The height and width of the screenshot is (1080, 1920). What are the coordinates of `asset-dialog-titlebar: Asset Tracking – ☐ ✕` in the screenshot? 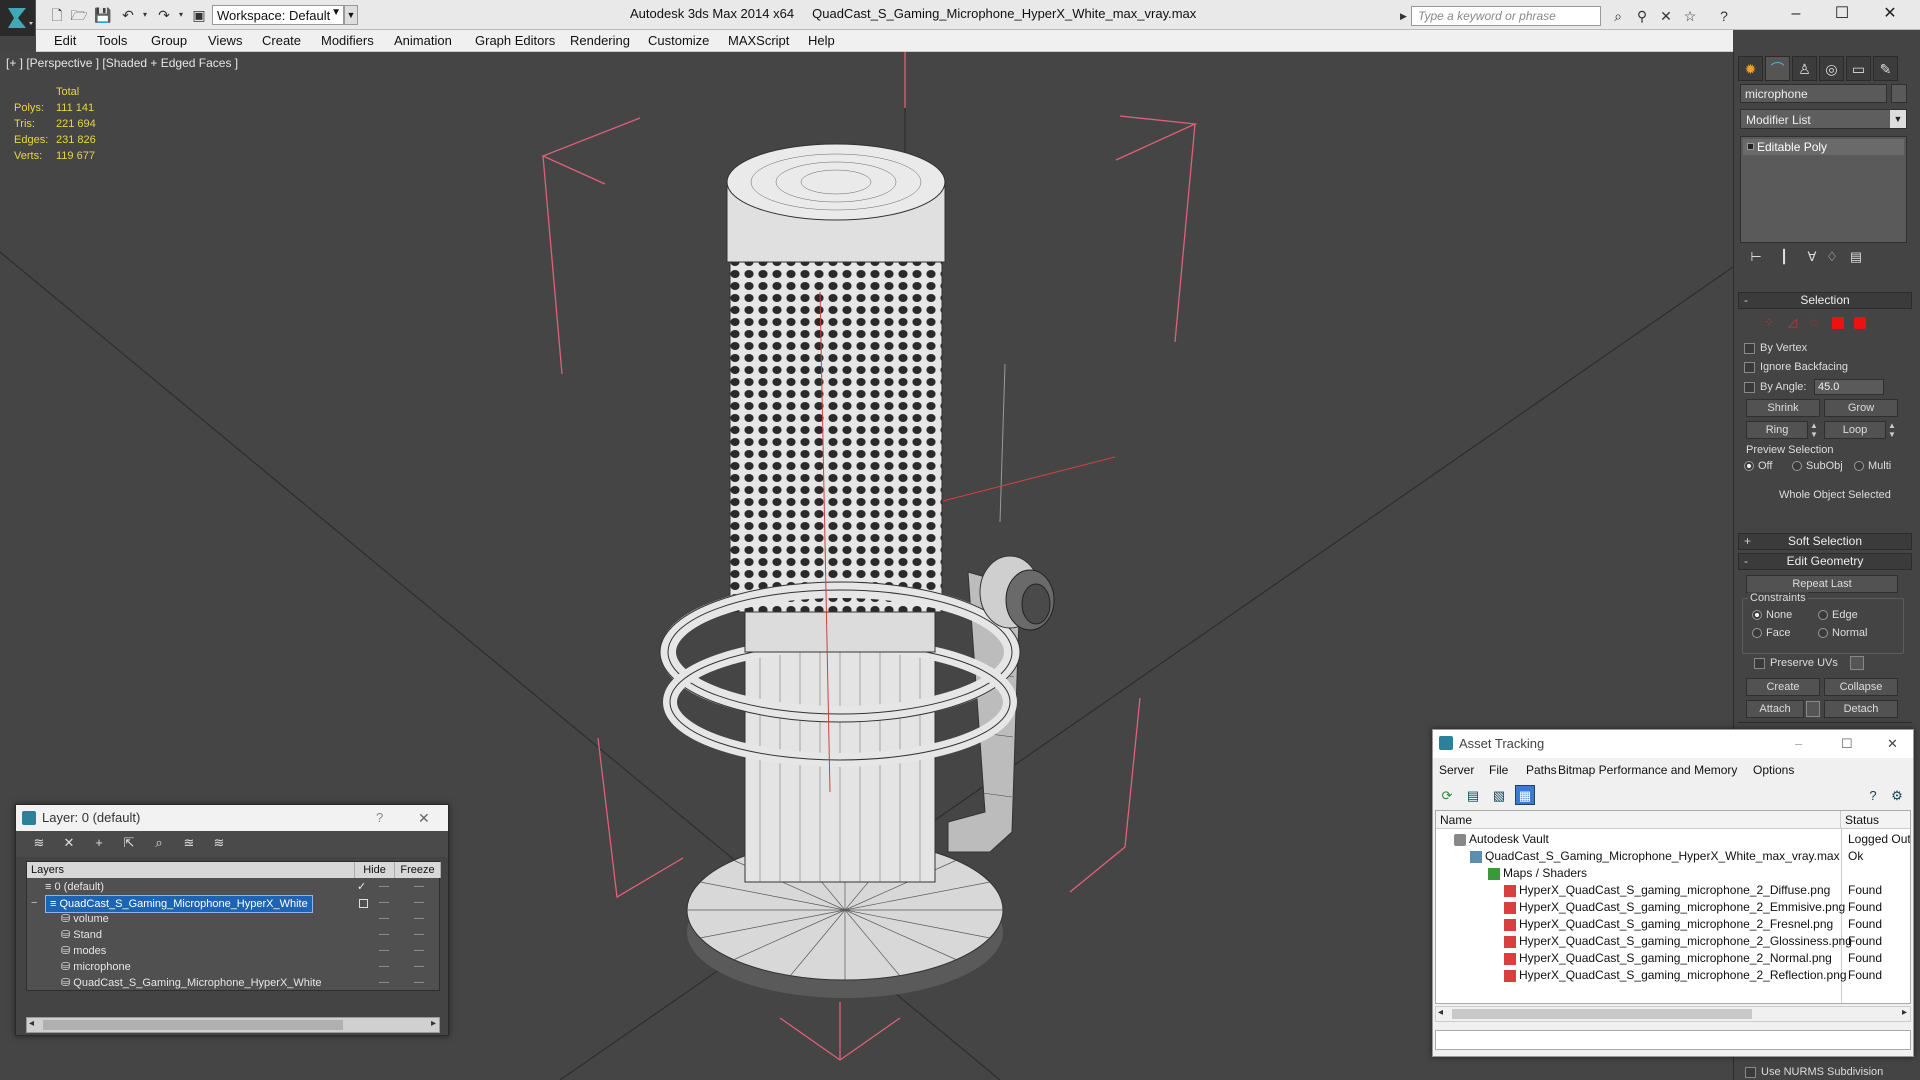 It's located at (1673, 744).